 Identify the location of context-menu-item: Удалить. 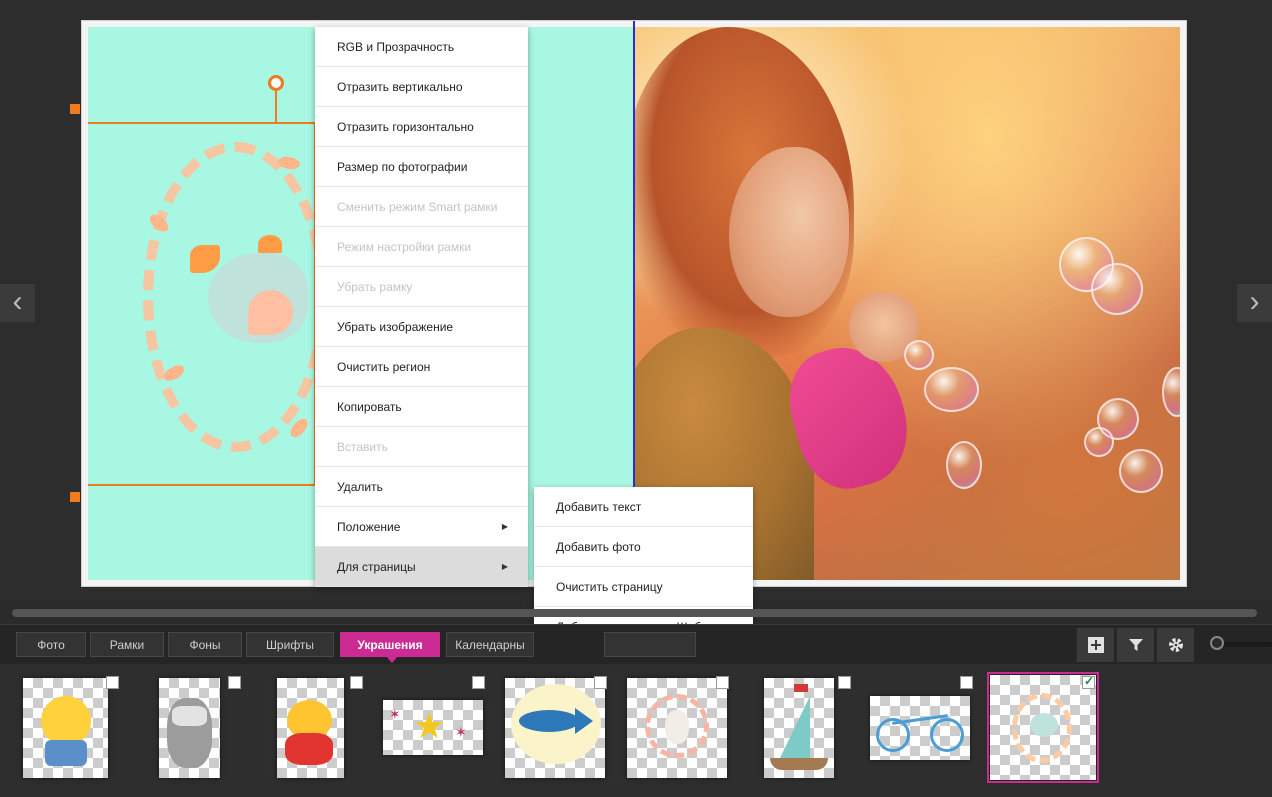
(421, 487).